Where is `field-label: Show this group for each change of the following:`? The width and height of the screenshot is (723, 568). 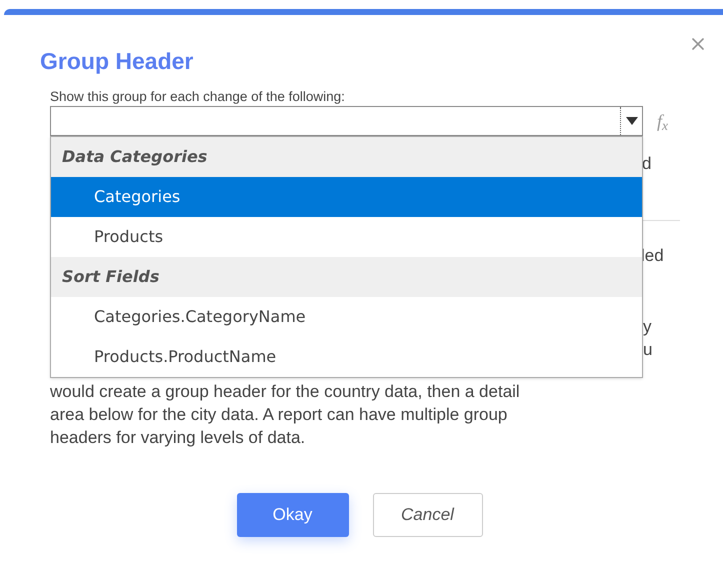 field-label: Show this group for each change of the following: is located at coordinates (198, 97).